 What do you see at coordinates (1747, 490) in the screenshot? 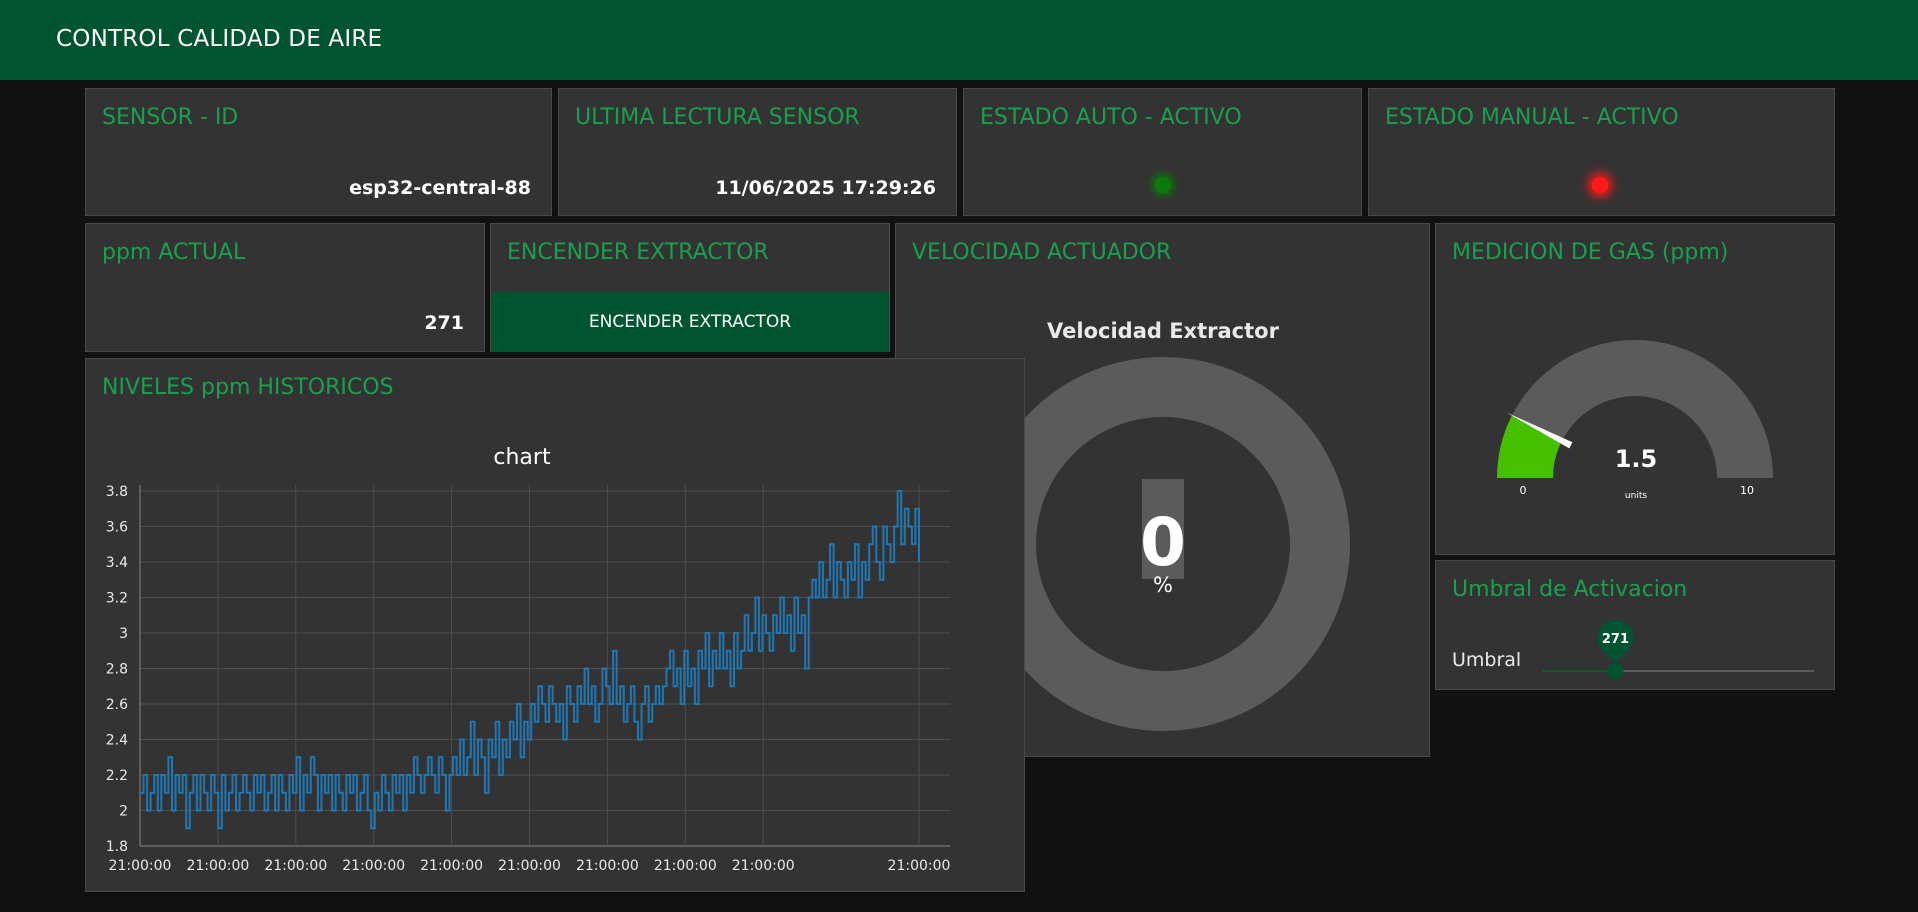
I see `gas-gauge-max-label: 10` at bounding box center [1747, 490].